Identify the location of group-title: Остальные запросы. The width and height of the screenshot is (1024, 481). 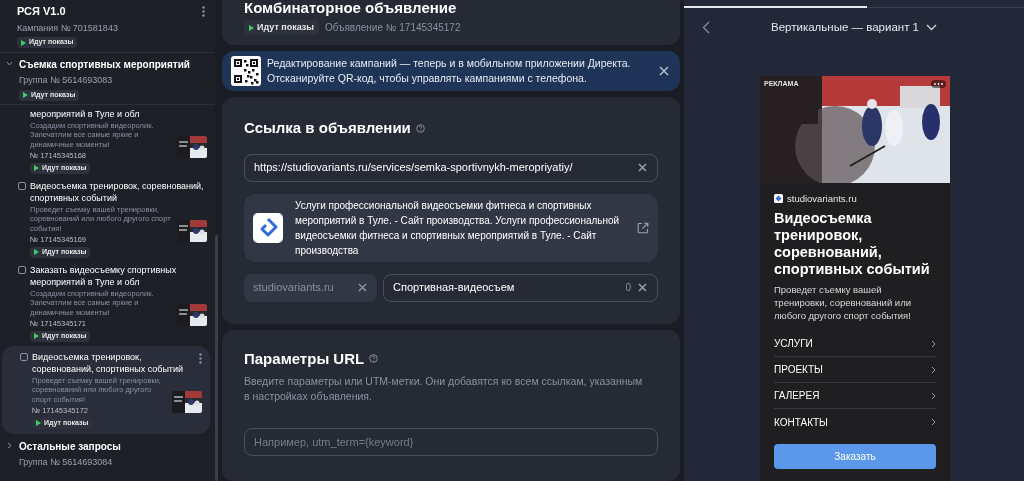
(70, 446).